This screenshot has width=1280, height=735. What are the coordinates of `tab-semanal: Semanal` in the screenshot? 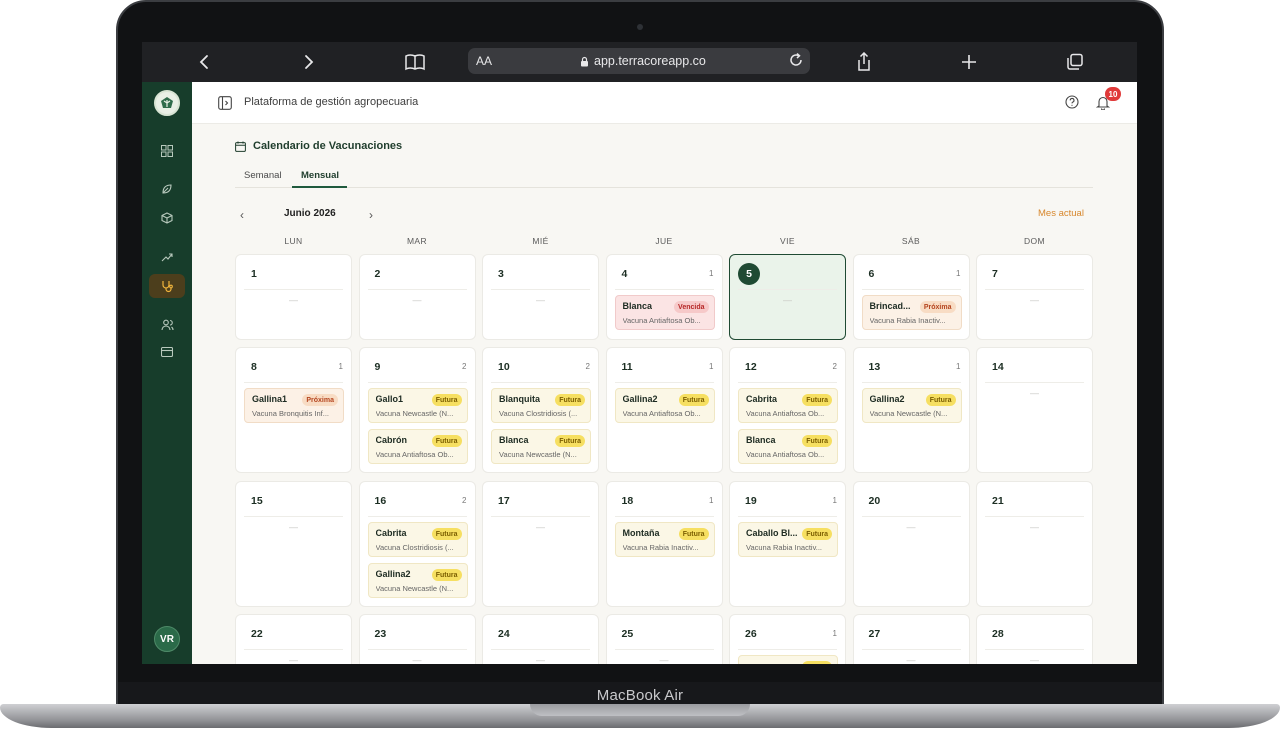 It's located at (263, 175).